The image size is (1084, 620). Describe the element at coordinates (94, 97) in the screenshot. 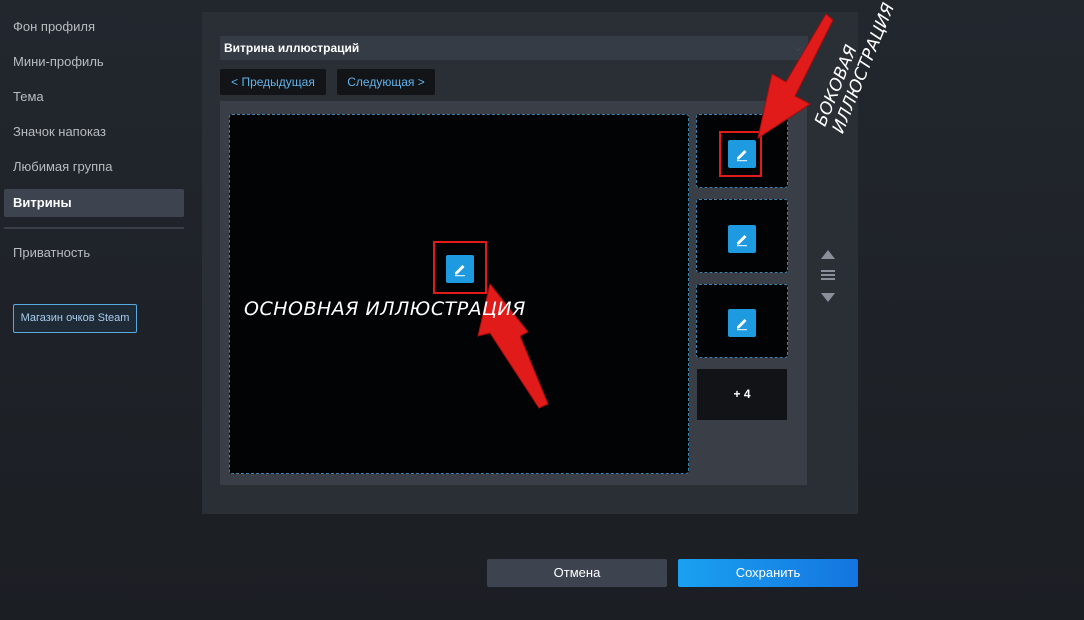

I see `sidebar-item-theme: Тема` at that location.